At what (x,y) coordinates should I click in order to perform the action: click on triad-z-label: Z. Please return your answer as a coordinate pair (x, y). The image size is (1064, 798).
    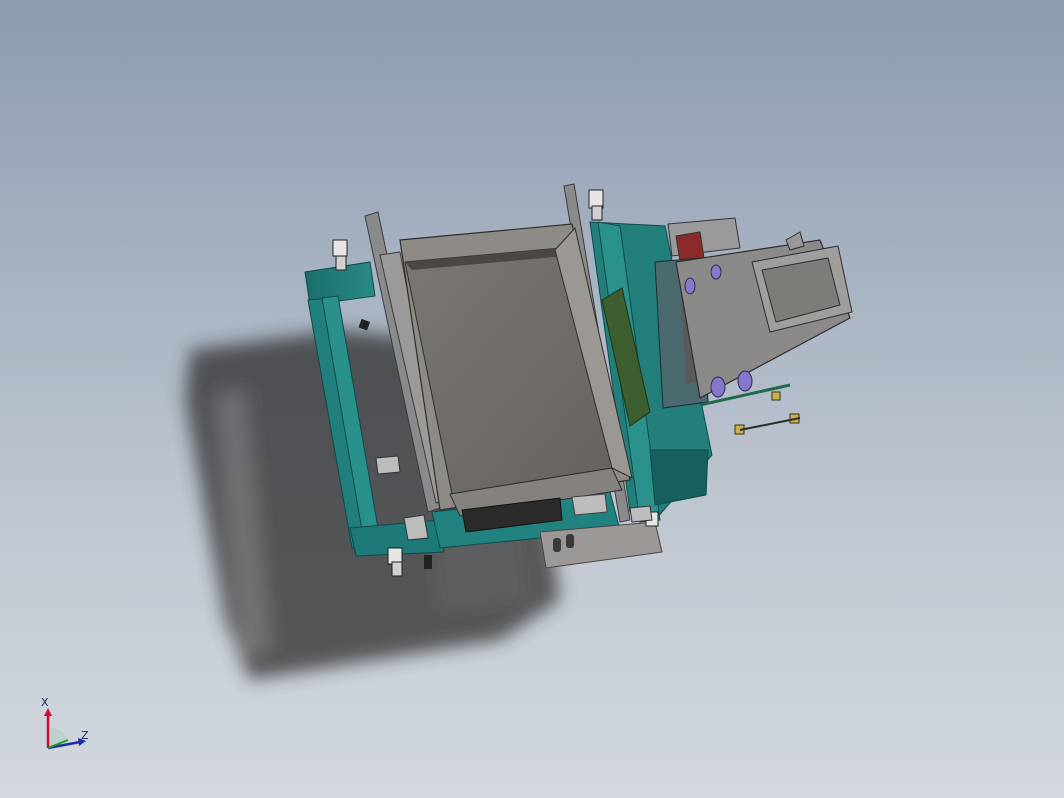
    Looking at the image, I should click on (85, 735).